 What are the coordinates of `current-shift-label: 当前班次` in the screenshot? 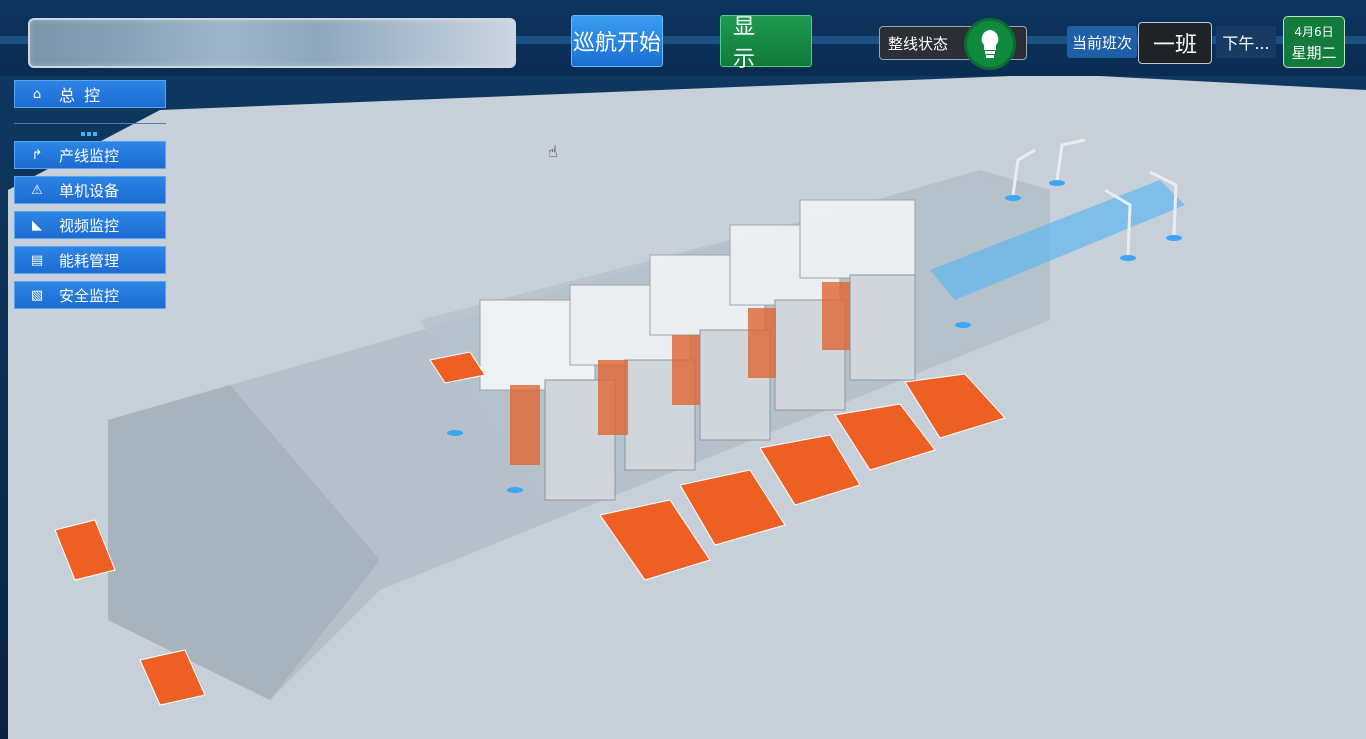 It's located at (1102, 42).